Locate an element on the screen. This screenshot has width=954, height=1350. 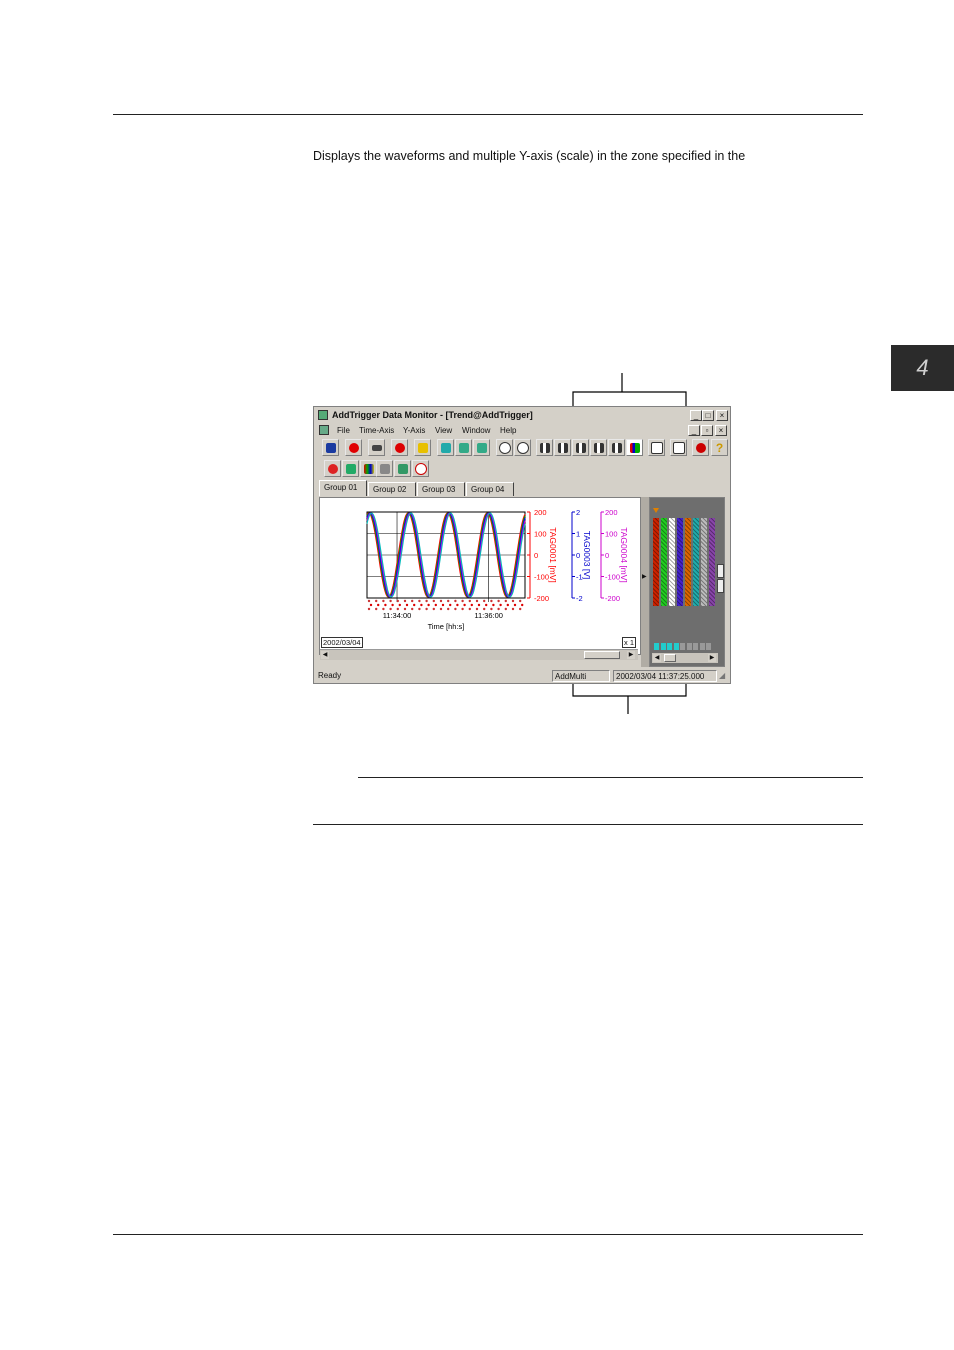
trigger-icon is located at coordinates (422, 447).